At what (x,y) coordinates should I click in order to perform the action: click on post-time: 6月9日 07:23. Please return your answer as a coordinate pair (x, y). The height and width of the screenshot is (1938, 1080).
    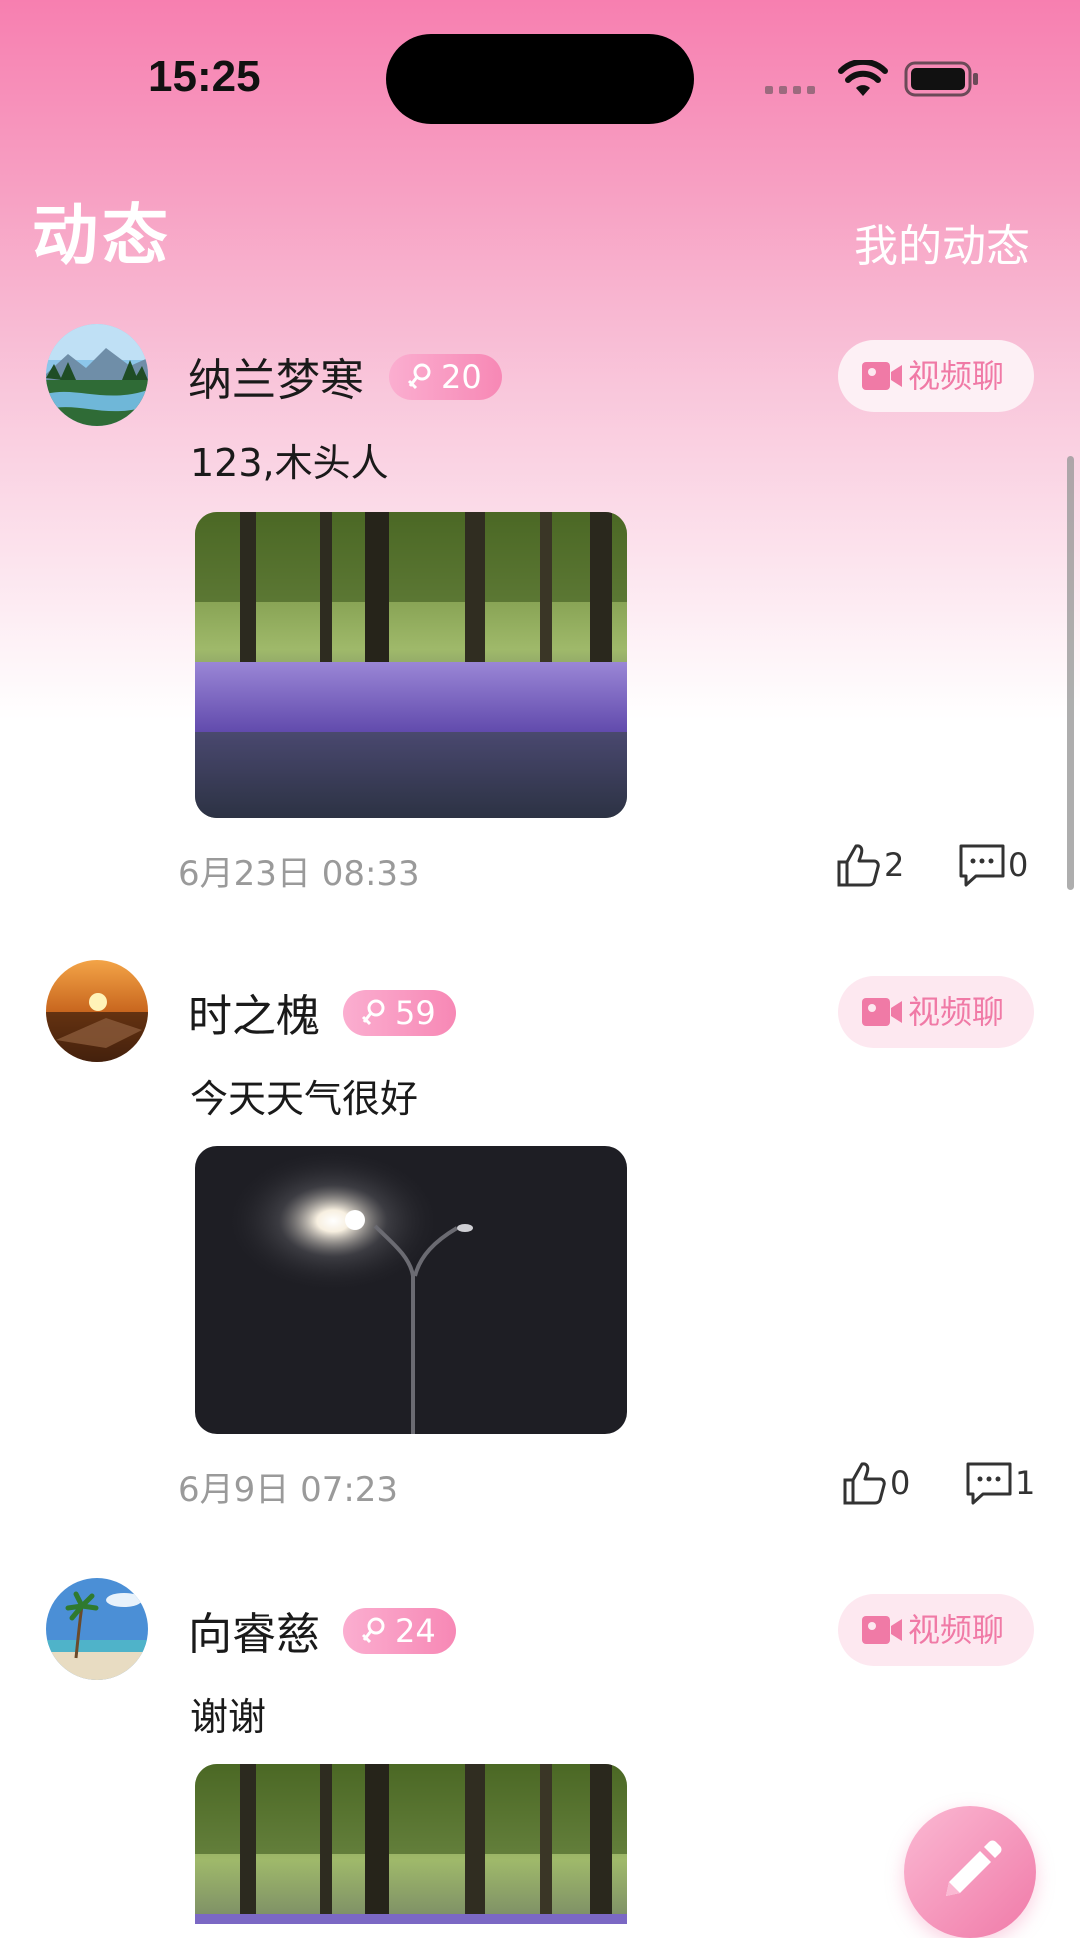
    Looking at the image, I should click on (288, 1490).